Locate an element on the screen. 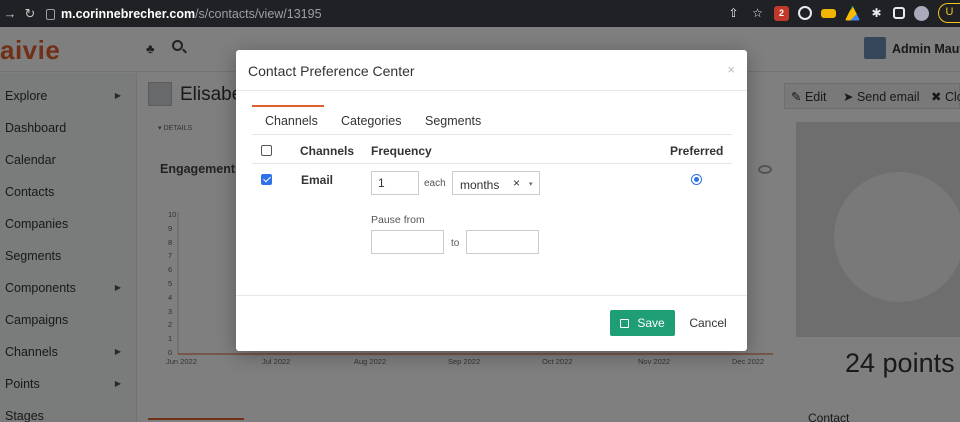 The height and width of the screenshot is (422, 960). header-divider is located at coordinates (492, 163).